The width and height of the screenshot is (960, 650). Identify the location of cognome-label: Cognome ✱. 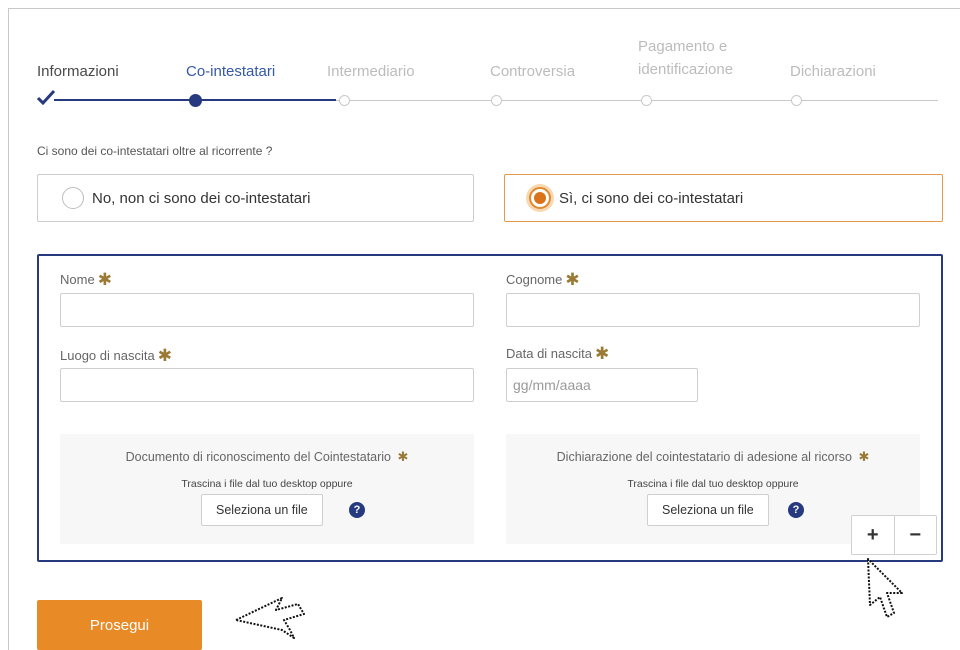
(543, 279).